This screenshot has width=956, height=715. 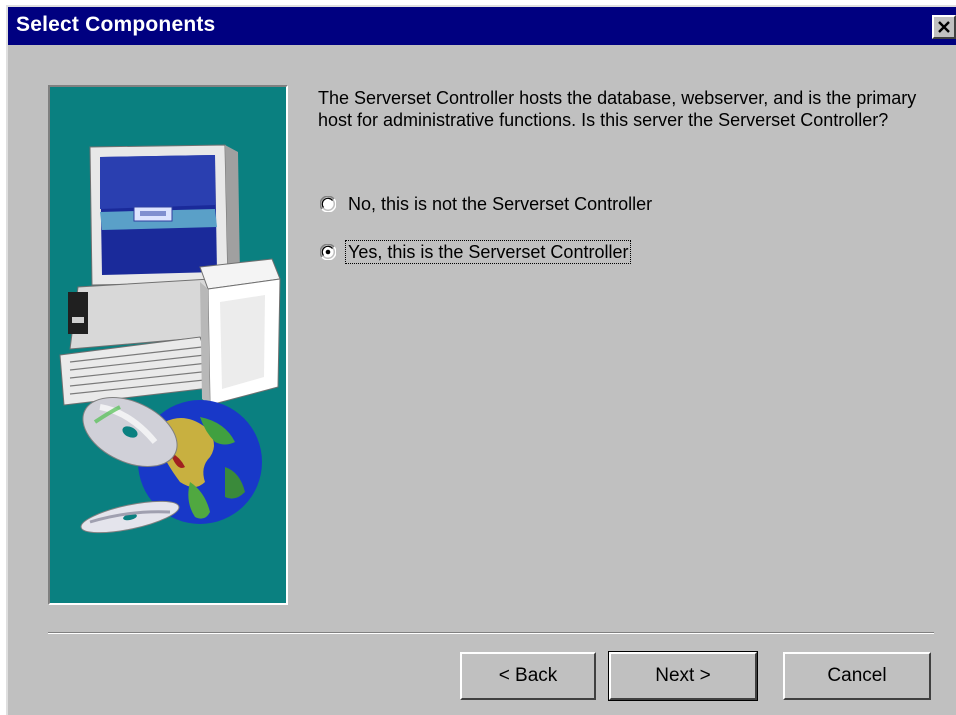 I want to click on radio-option-is-controller: Yes, this is the Serverset Controller, so click(x=476, y=252).